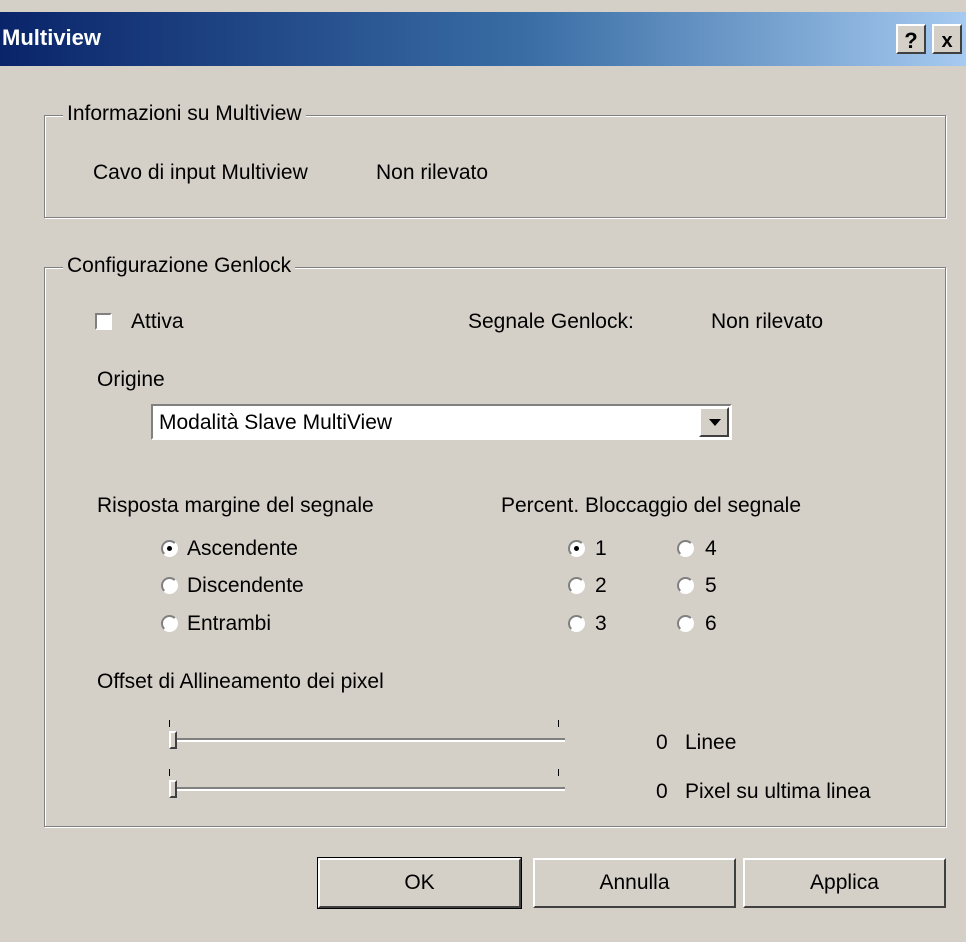 The image size is (966, 942). What do you see at coordinates (947, 39) in the screenshot?
I see `close-button: x` at bounding box center [947, 39].